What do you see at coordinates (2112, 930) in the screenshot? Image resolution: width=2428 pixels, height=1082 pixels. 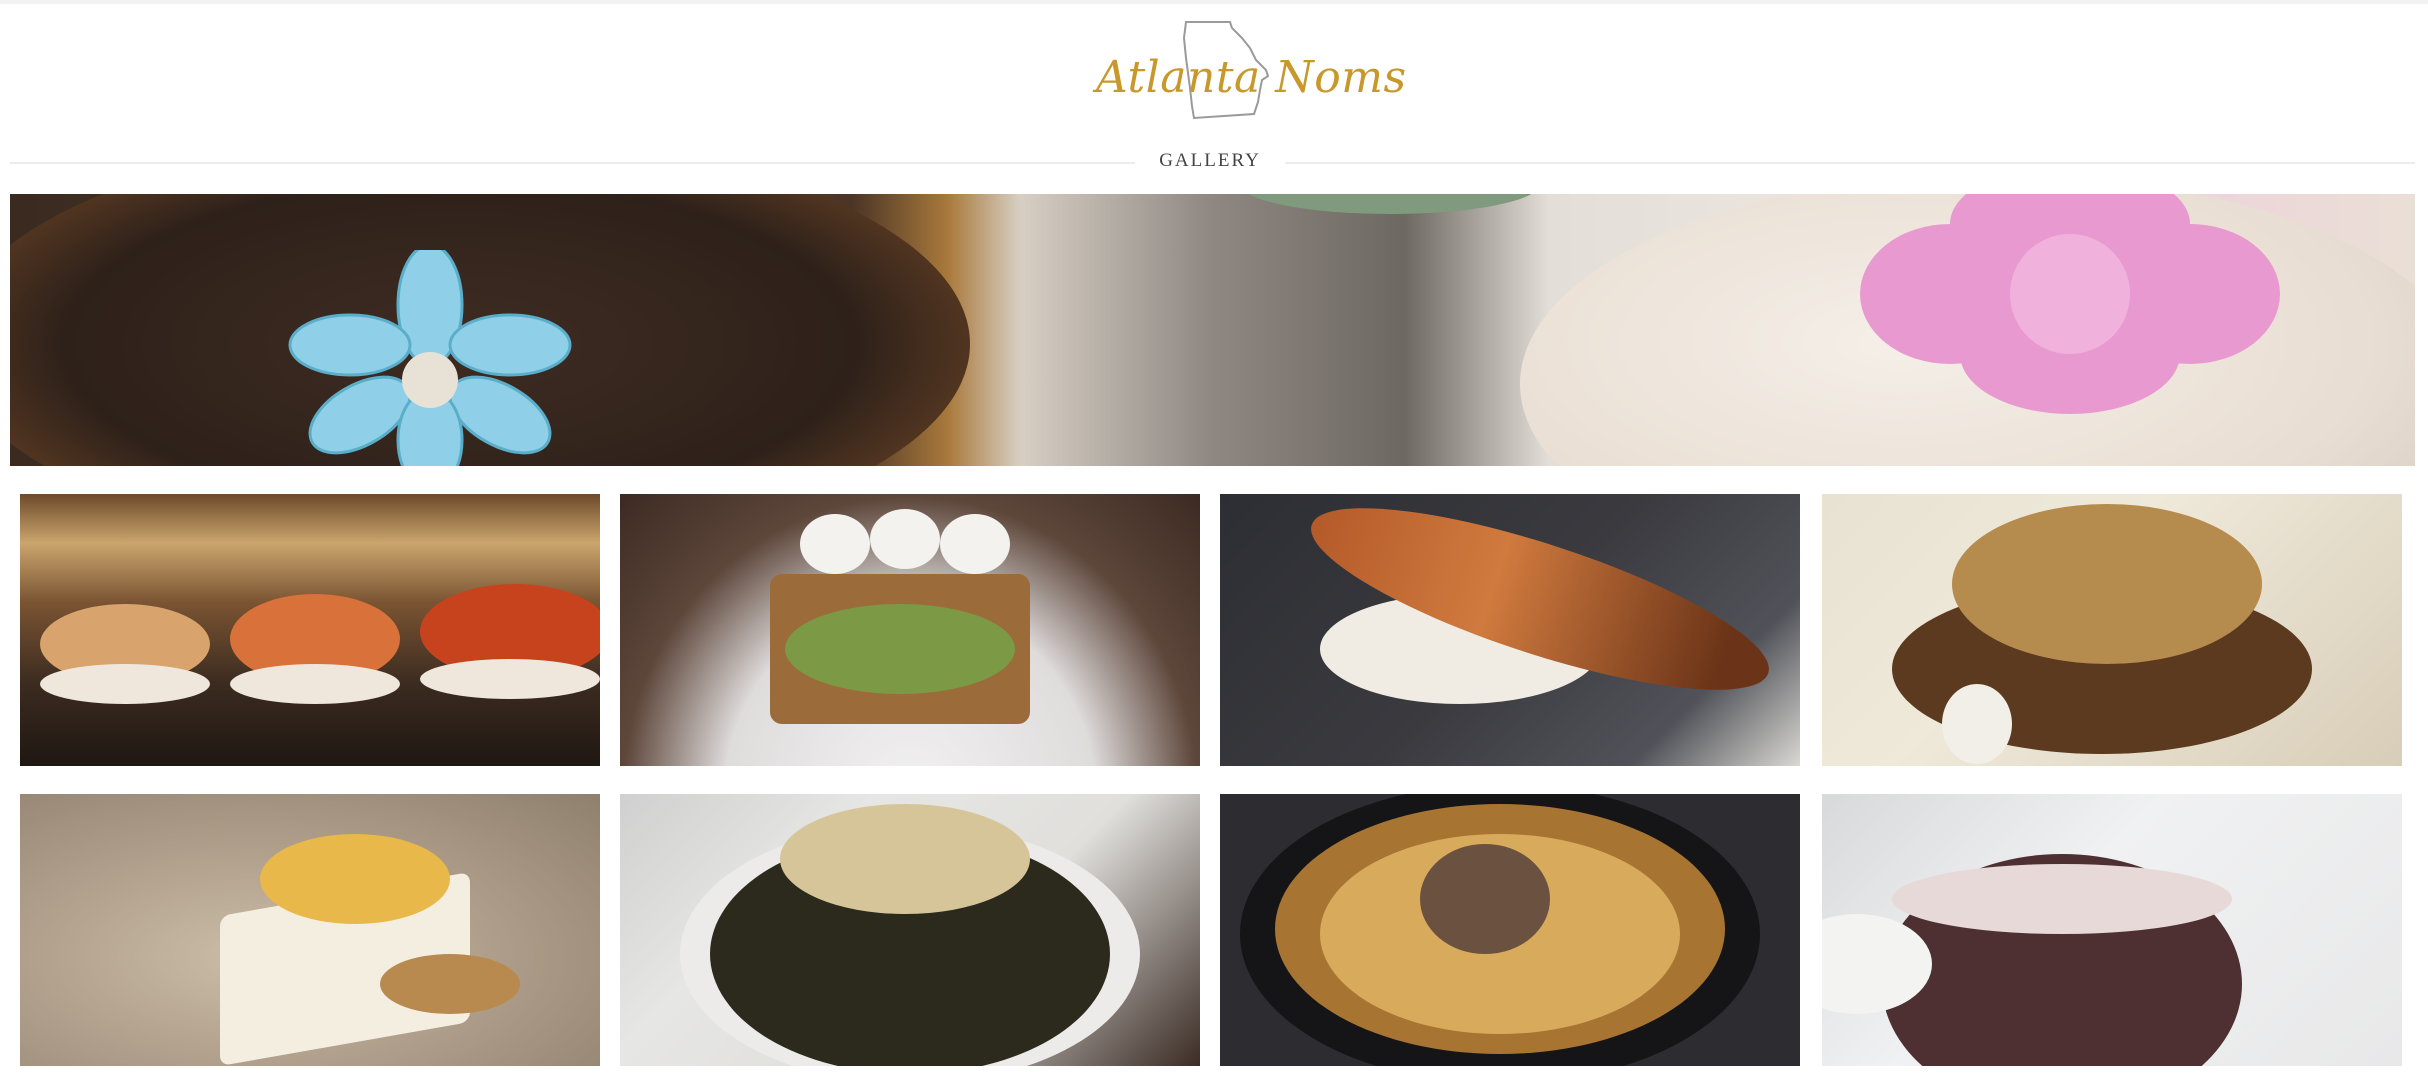 I see `gallery-item-cocktail` at bounding box center [2112, 930].